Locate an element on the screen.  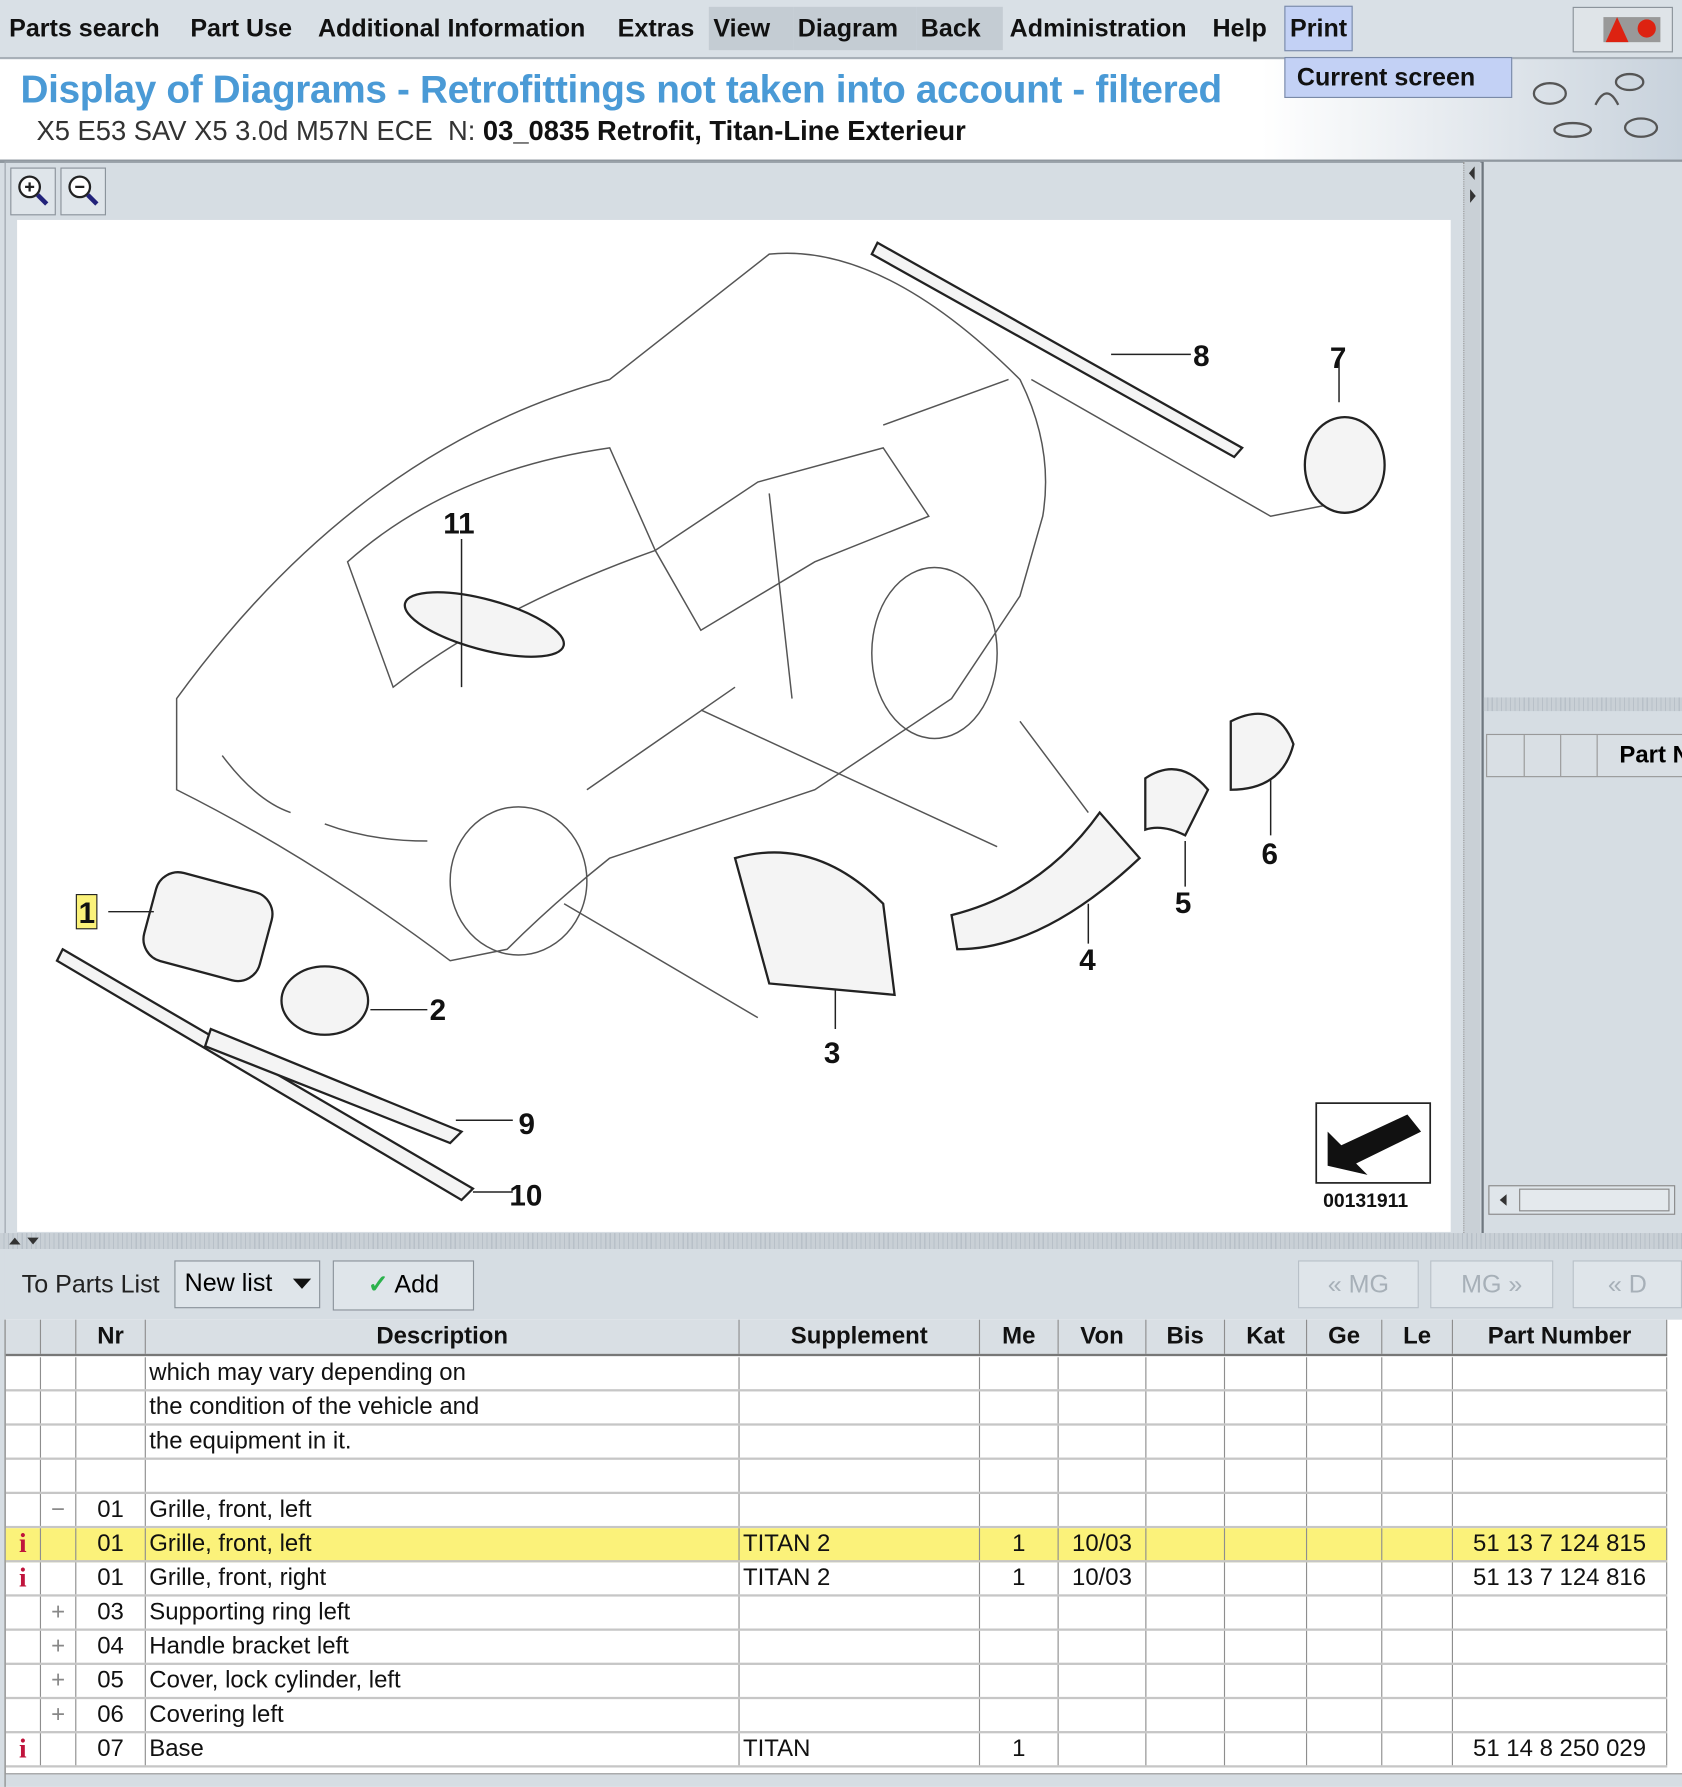
menu-back: Back is located at coordinates (959, 28).